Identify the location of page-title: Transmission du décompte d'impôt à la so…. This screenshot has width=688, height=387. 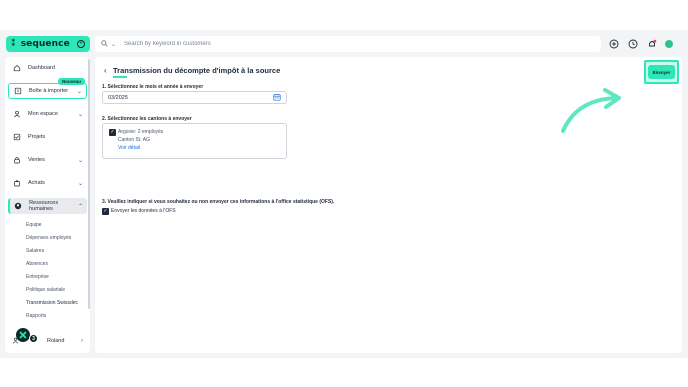
(197, 70).